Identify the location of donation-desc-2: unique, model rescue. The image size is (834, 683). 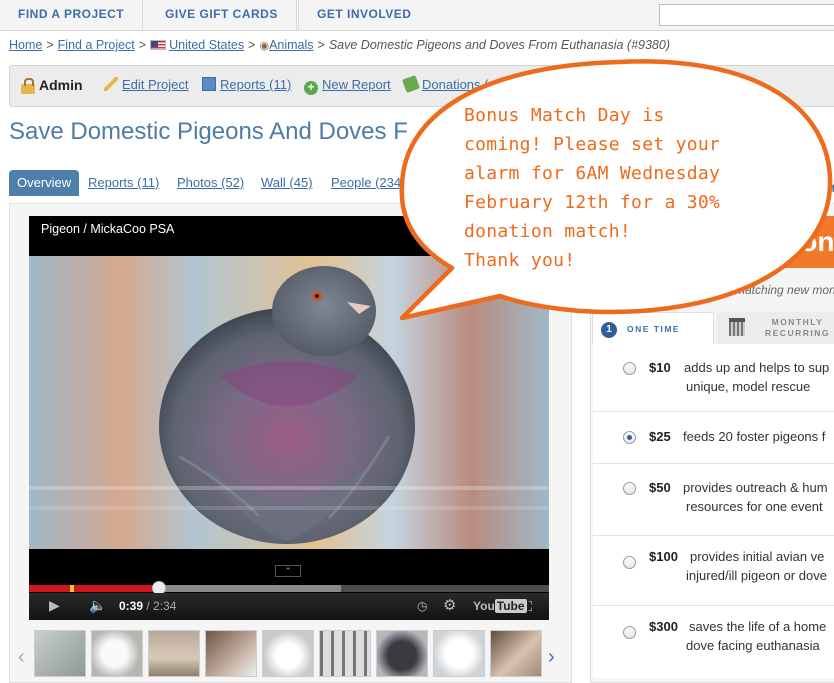
(748, 386).